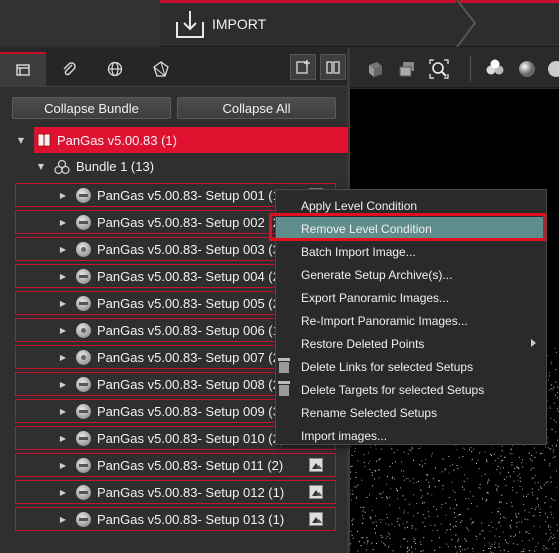 This screenshot has width=559, height=553. I want to click on tab-project-tree, so click(23, 69).